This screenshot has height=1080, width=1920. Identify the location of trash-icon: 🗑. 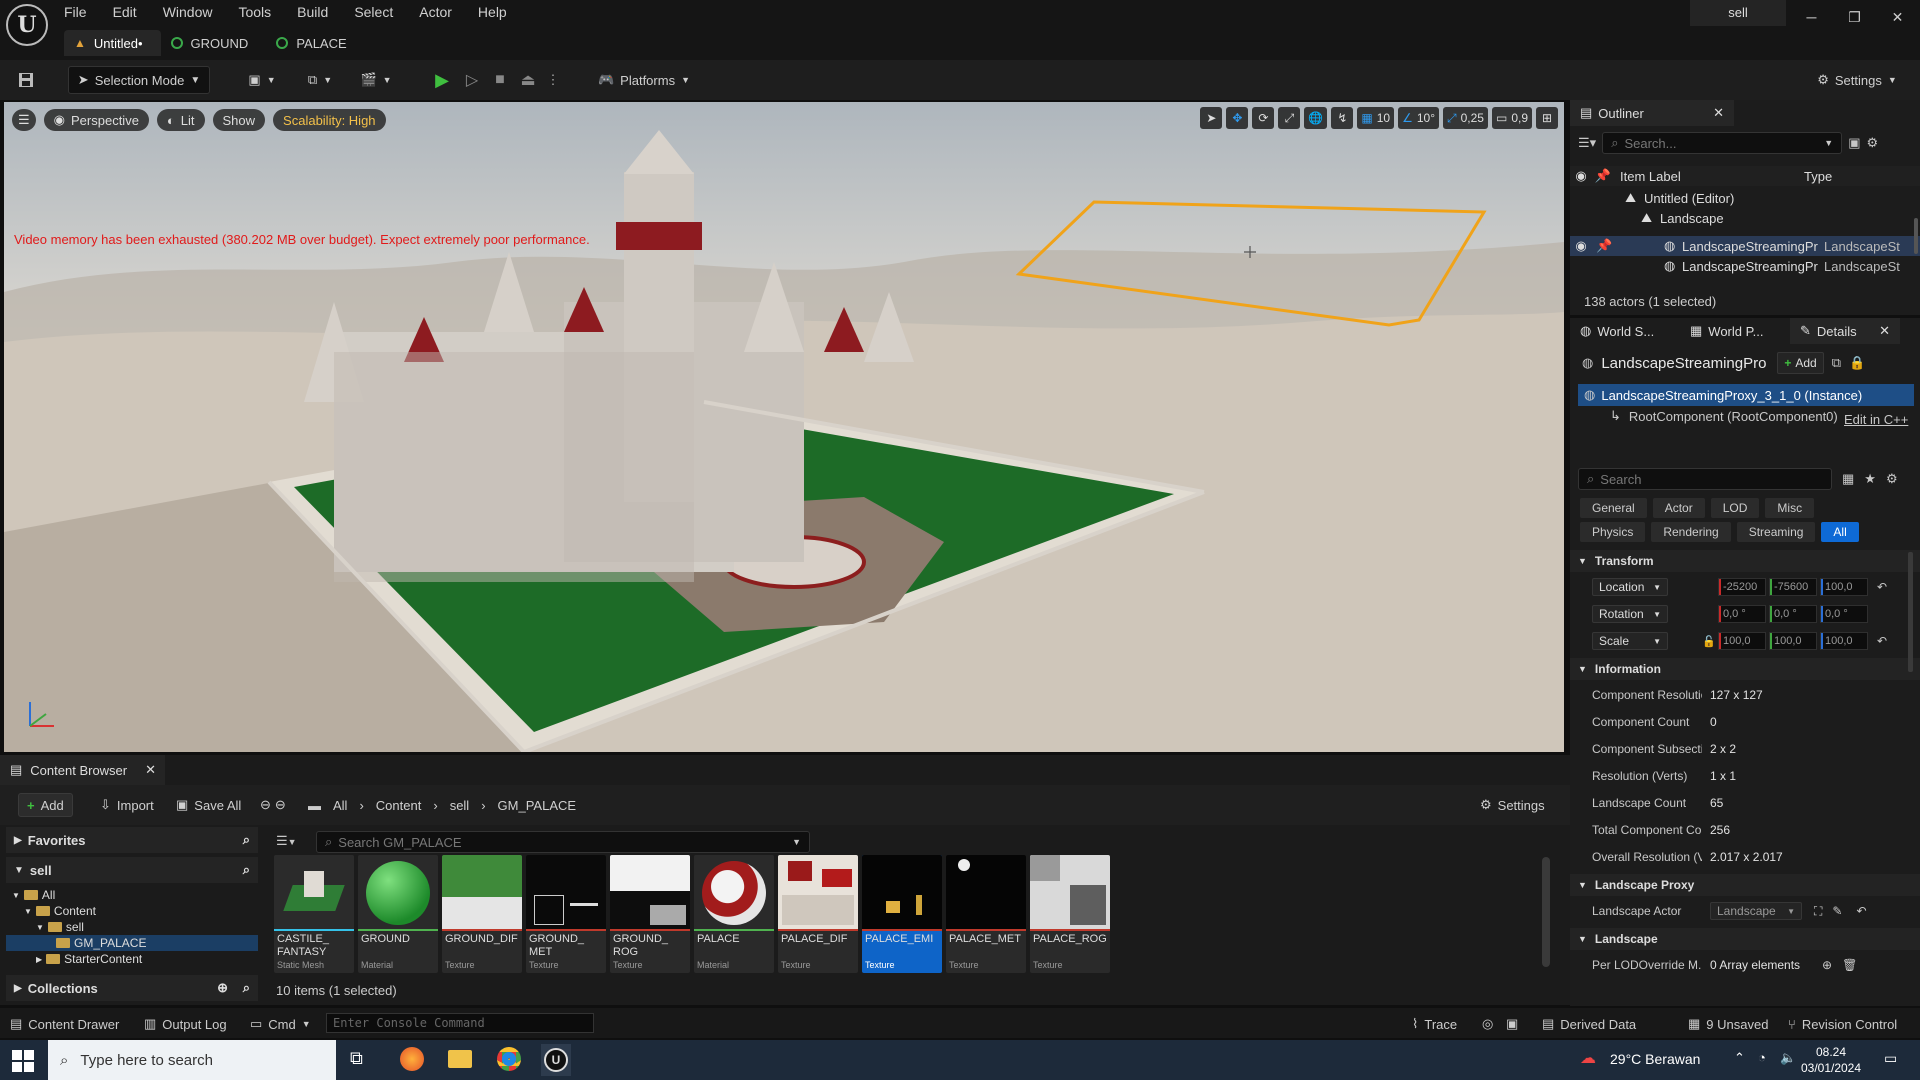
(1849, 965).